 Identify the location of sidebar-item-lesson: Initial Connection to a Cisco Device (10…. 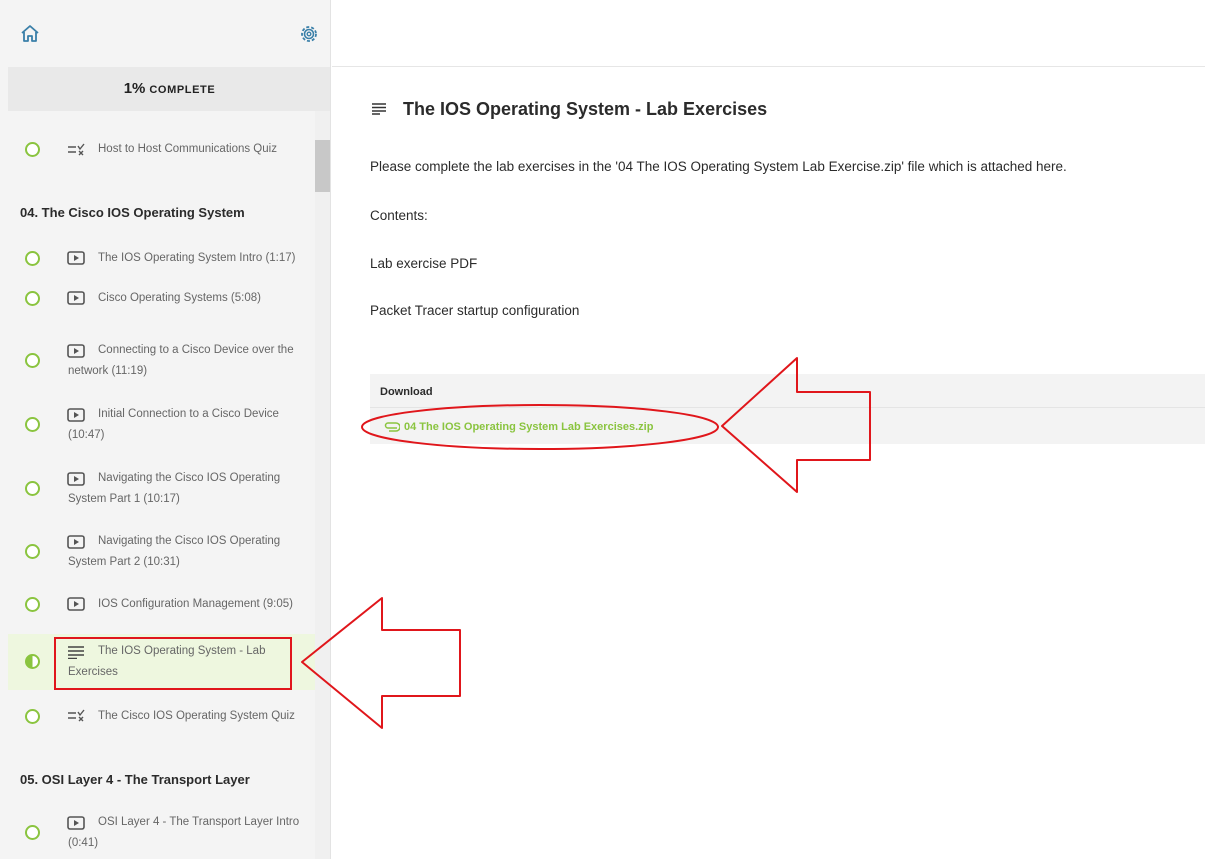
(161, 424).